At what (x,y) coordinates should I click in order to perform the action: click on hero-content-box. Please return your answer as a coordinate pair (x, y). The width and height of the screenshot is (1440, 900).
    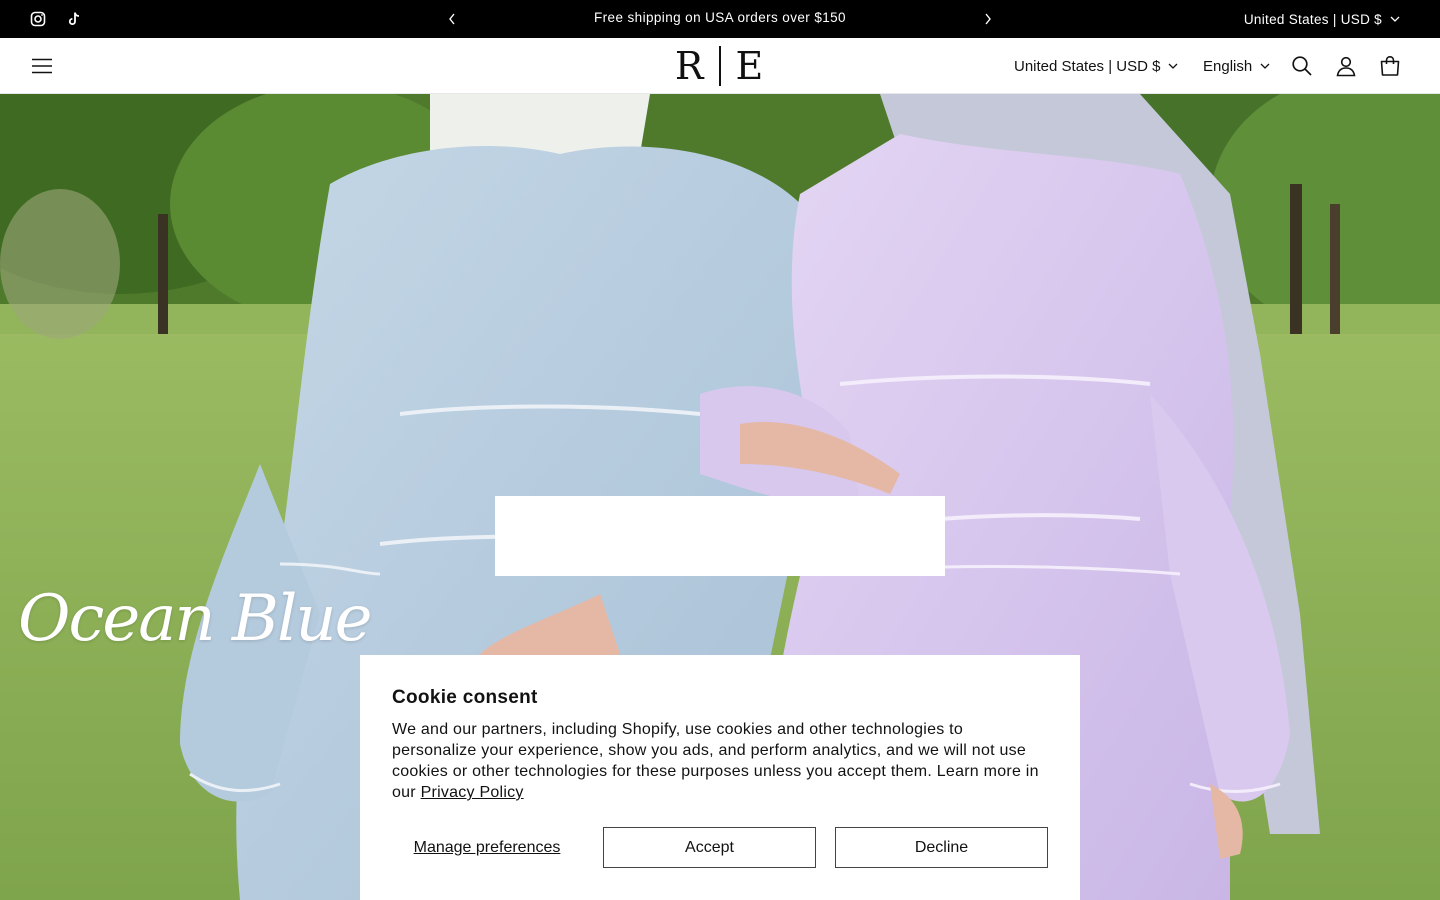
    Looking at the image, I should click on (720, 536).